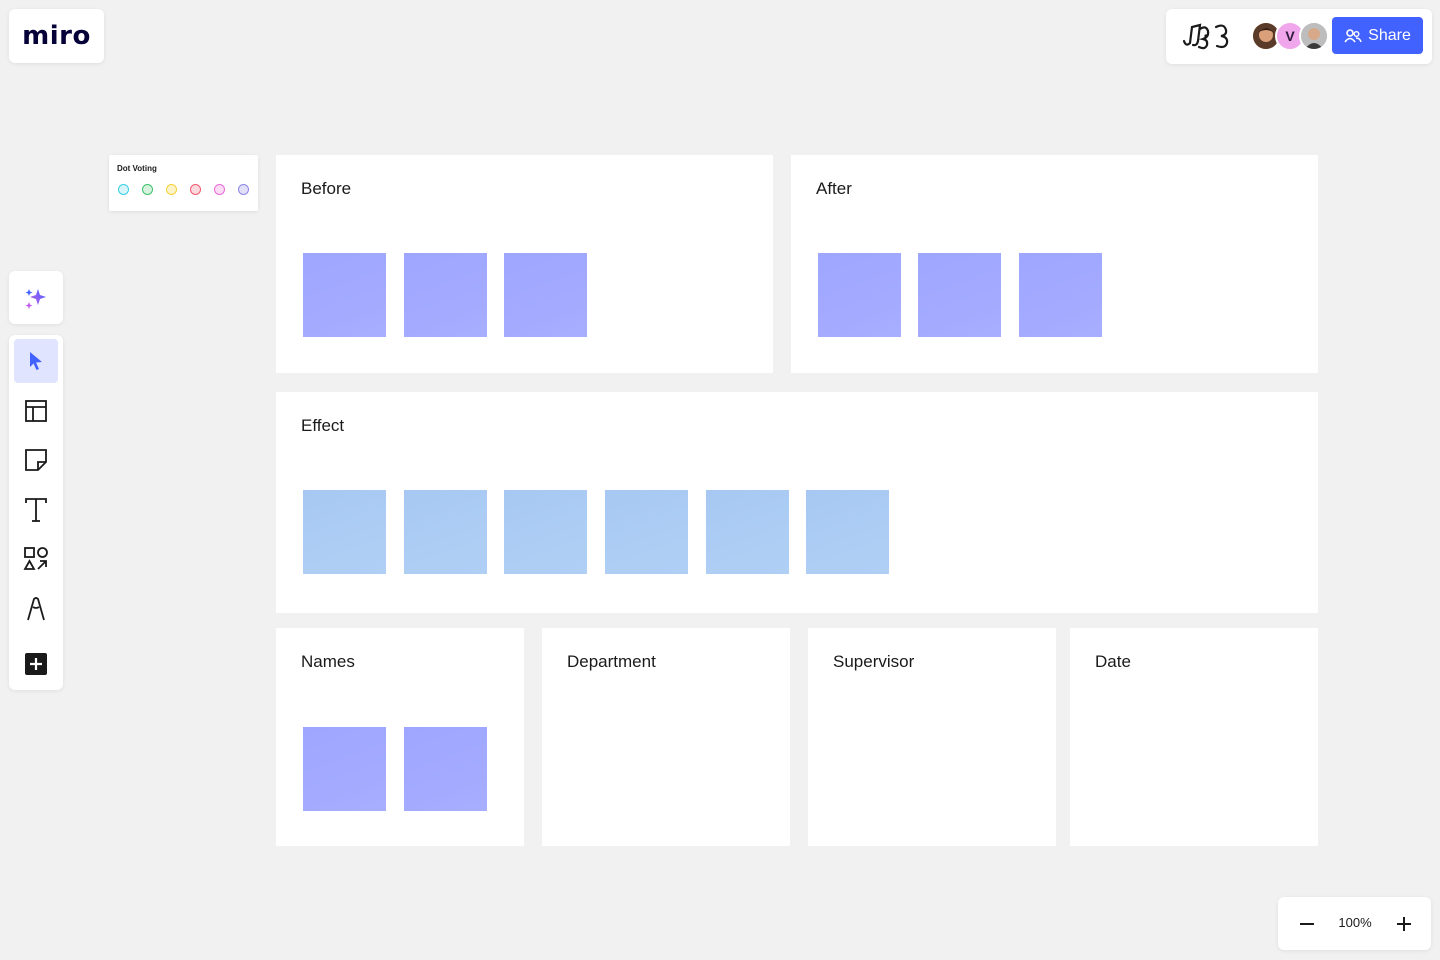 Image resolution: width=1440 pixels, height=960 pixels. What do you see at coordinates (326, 188) in the screenshot?
I see `frame-title-before: Before` at bounding box center [326, 188].